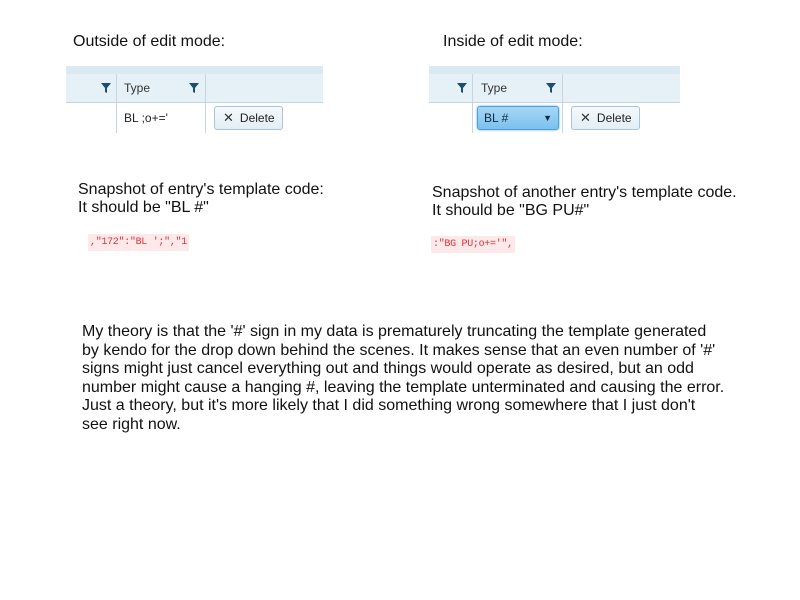 The height and width of the screenshot is (600, 800). What do you see at coordinates (143, 207) in the screenshot?
I see `left-caption-line2: It should be "BL #"` at bounding box center [143, 207].